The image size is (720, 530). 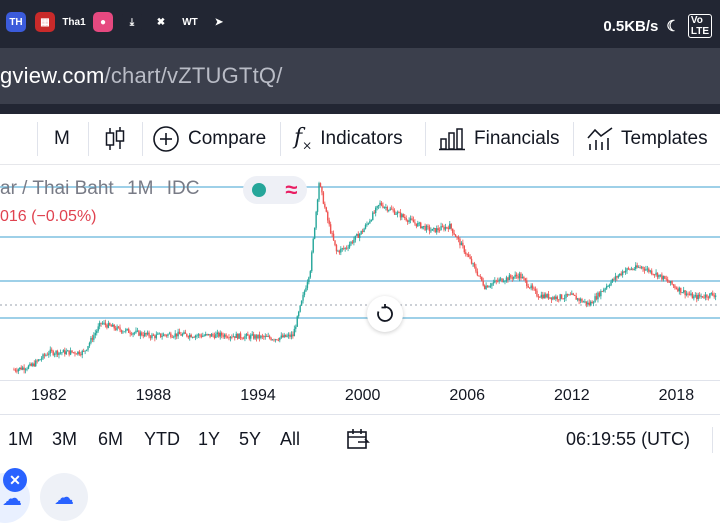 What do you see at coordinates (74, 22) in the screenshot?
I see `app-icon-thai: Tha1` at bounding box center [74, 22].